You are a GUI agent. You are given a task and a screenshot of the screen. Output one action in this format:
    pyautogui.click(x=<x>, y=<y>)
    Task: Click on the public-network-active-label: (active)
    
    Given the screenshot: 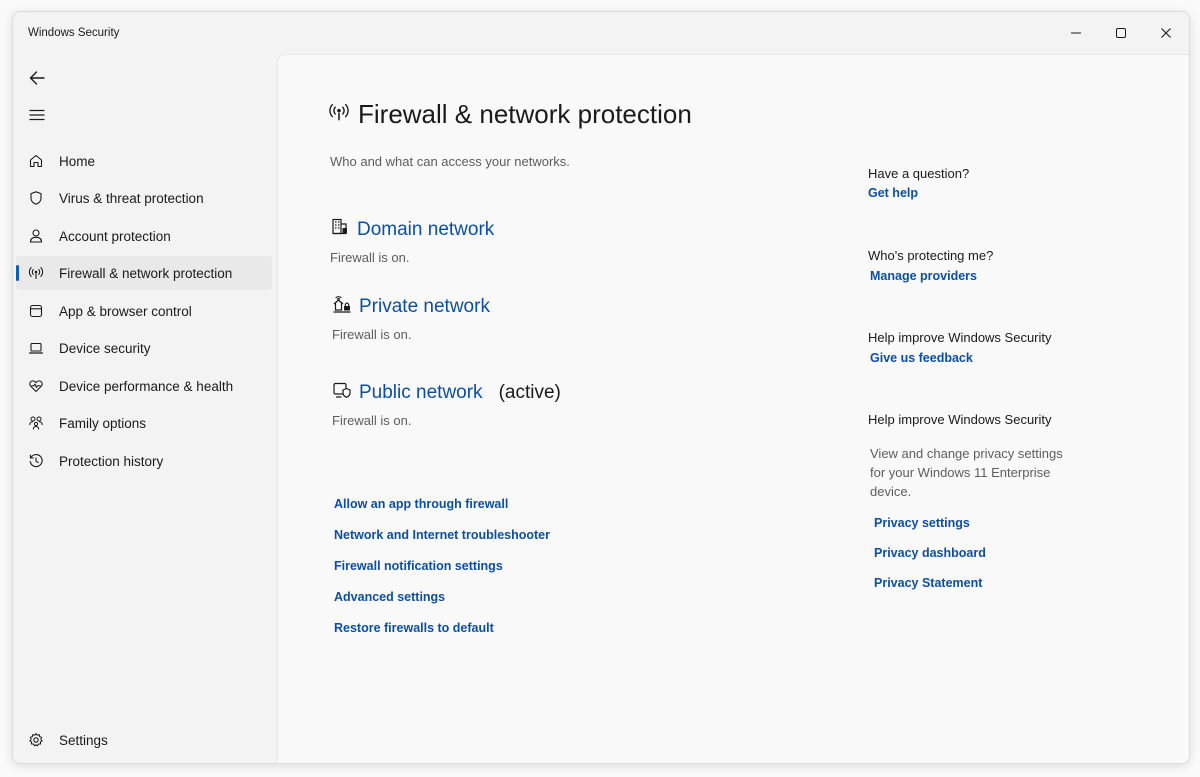 What is the action you would take?
    pyautogui.click(x=529, y=392)
    